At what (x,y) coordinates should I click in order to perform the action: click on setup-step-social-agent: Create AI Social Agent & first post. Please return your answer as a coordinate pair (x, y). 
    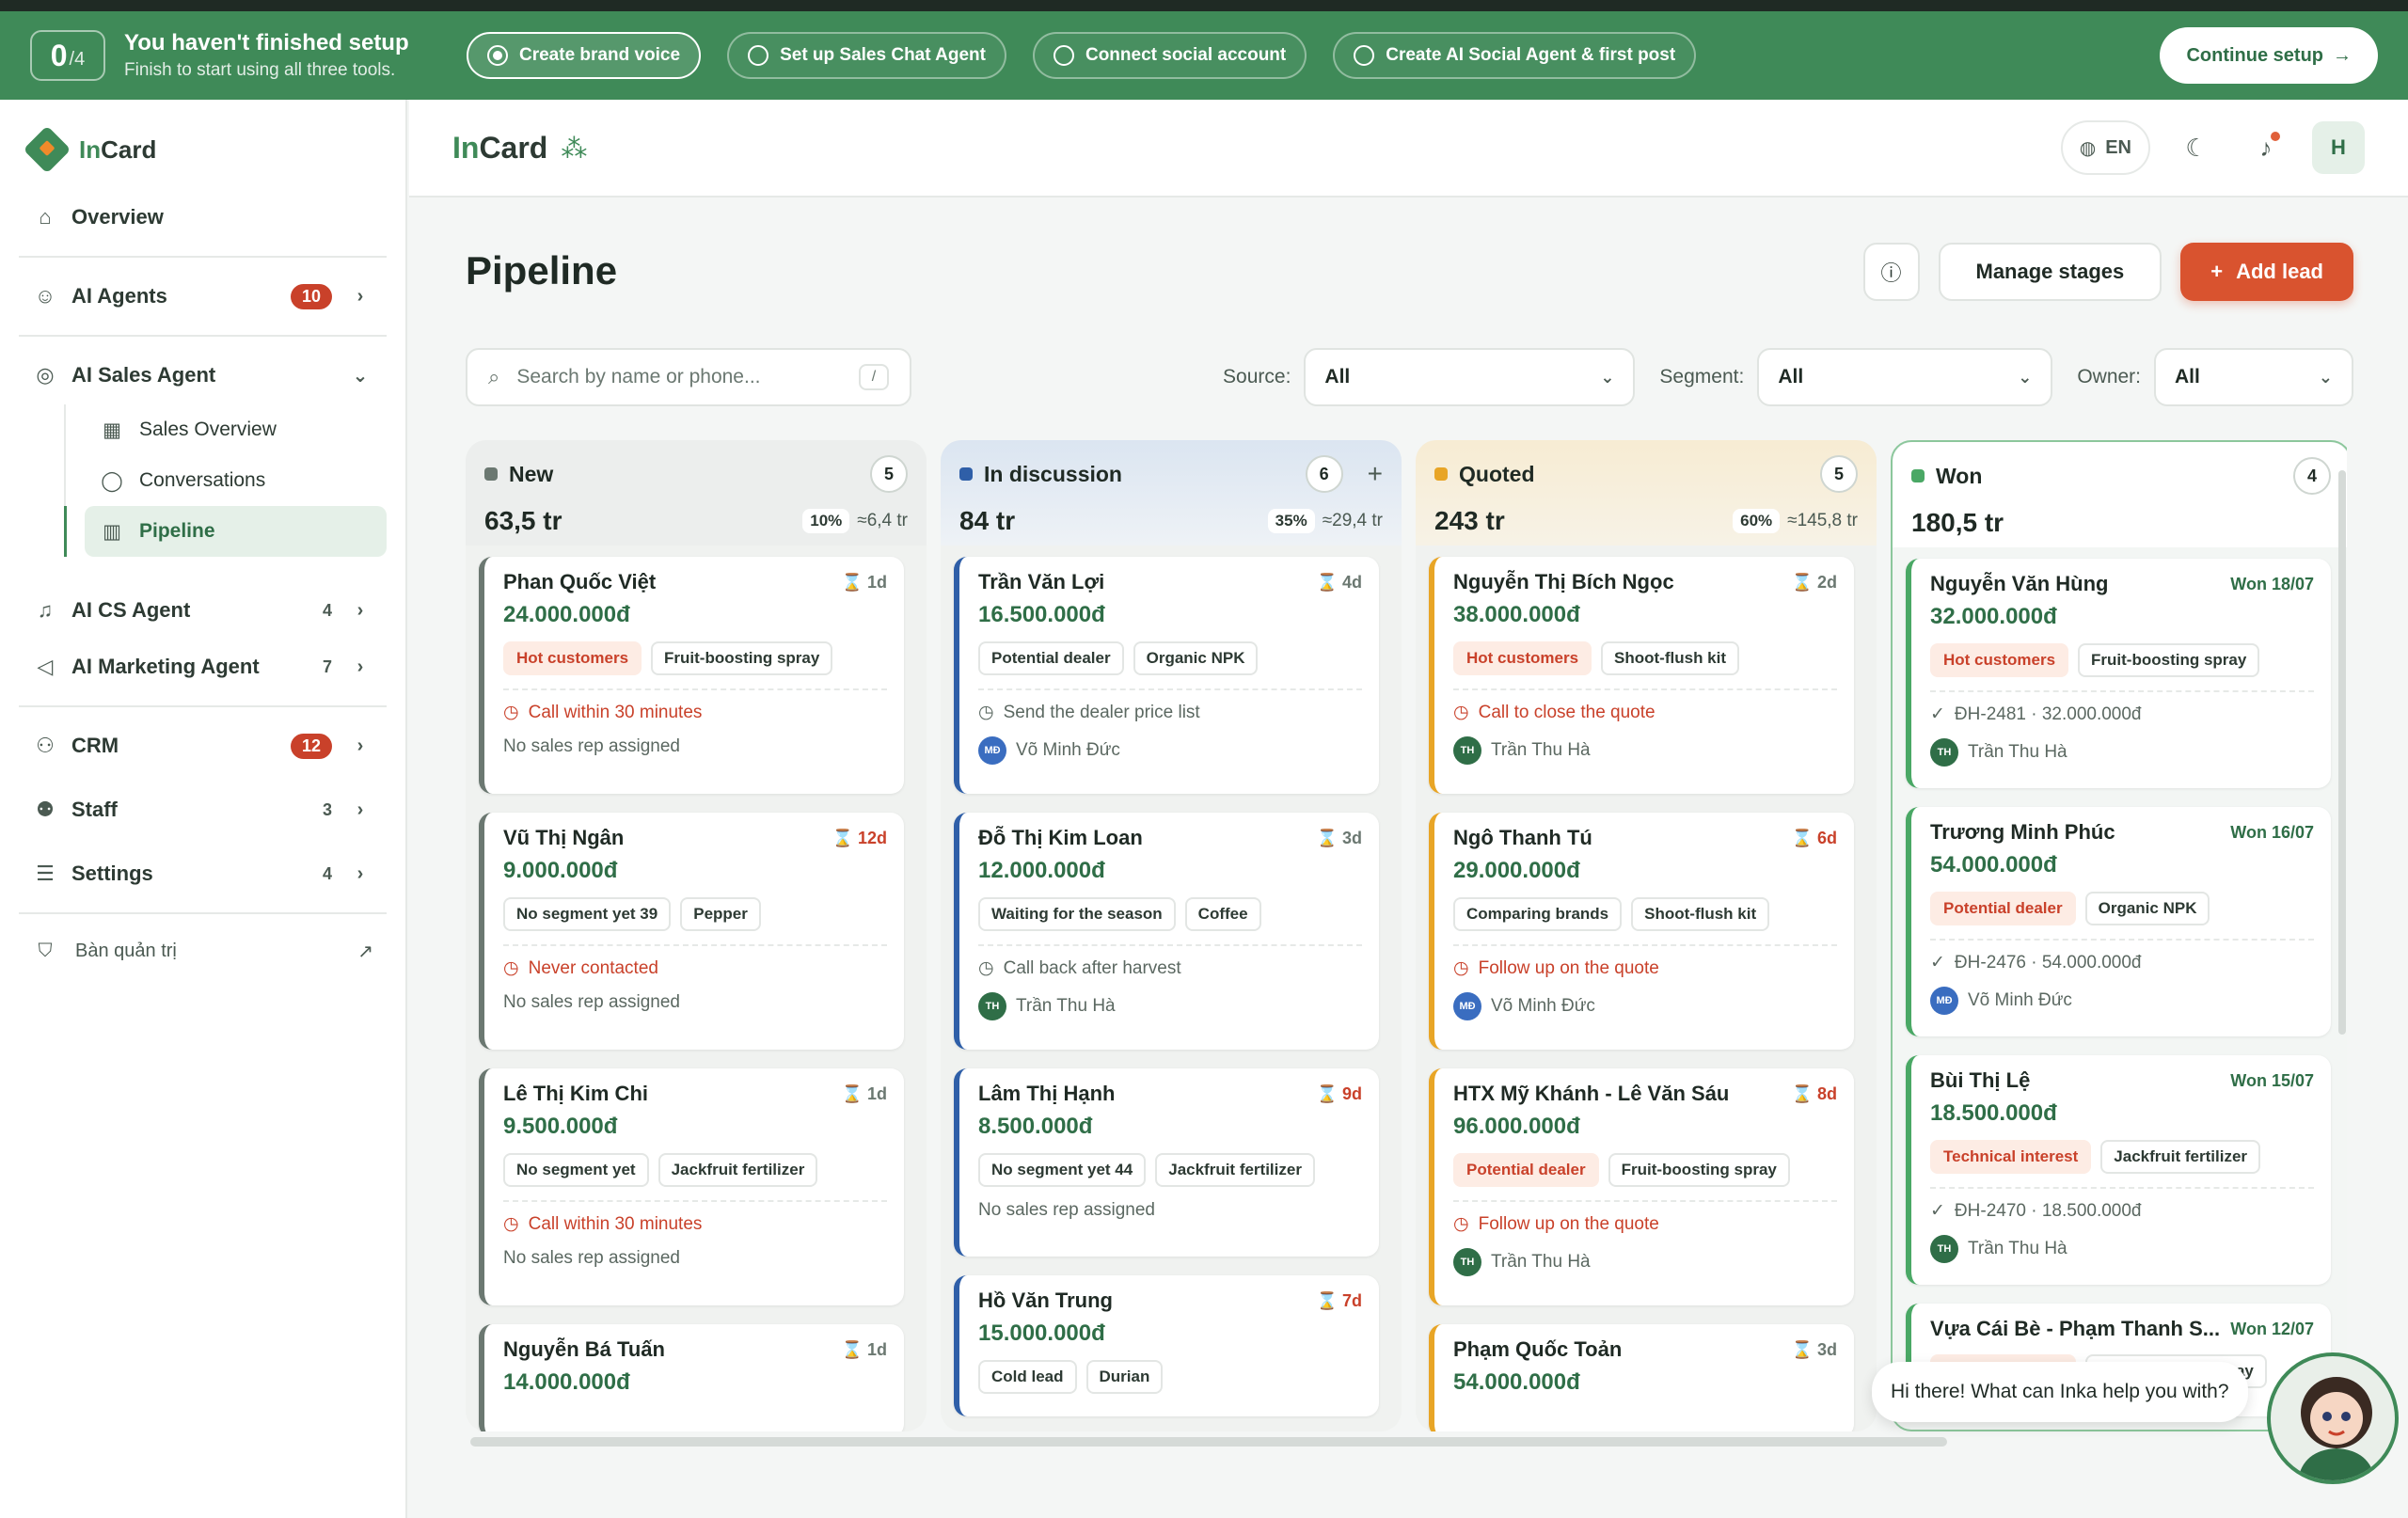
    Looking at the image, I should click on (1515, 56).